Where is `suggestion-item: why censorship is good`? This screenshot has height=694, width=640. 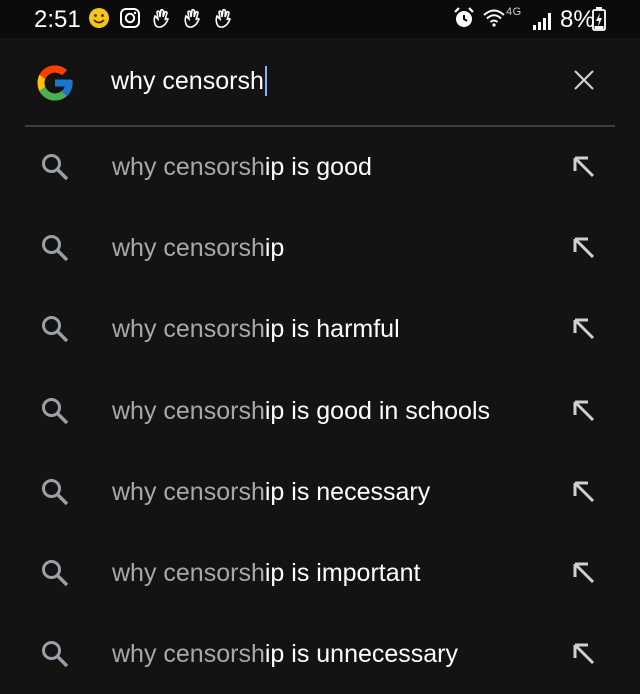
suggestion-item: why censorship is good is located at coordinates (320, 167).